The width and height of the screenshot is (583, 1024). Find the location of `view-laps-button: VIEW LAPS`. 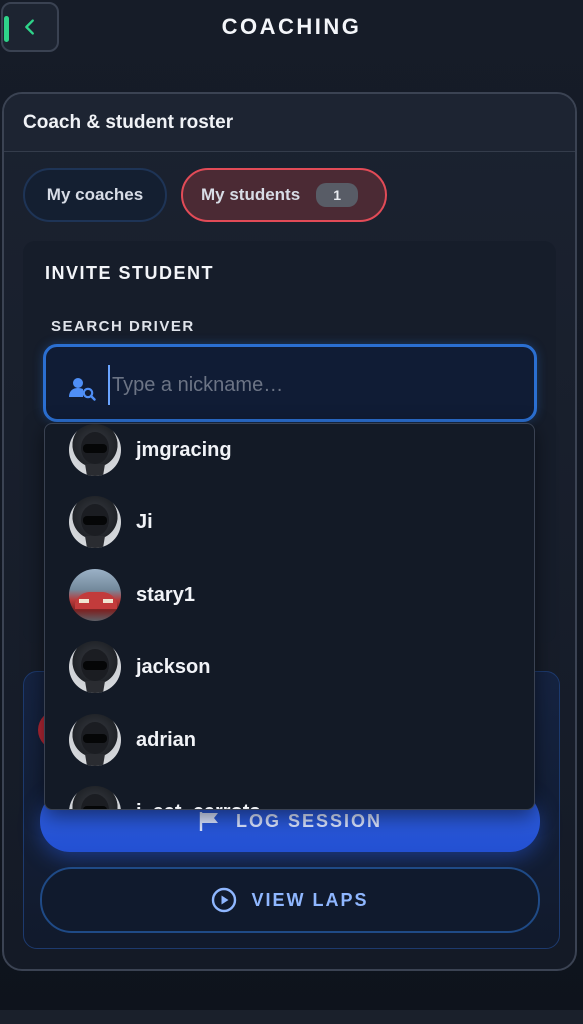

view-laps-button: VIEW LAPS is located at coordinates (290, 900).